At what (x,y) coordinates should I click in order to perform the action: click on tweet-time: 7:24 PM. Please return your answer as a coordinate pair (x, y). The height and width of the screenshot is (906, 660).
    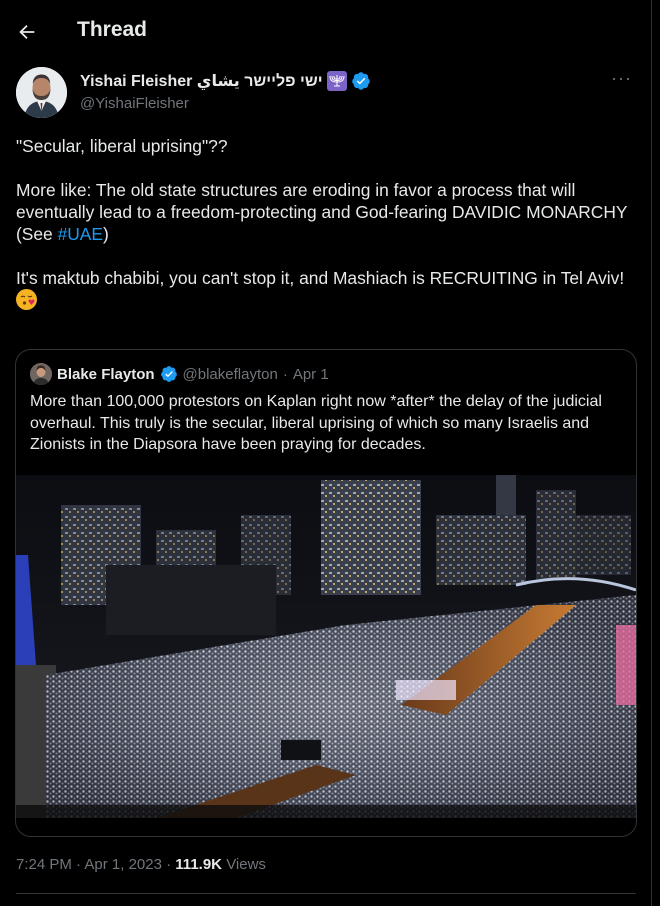
    Looking at the image, I should click on (44, 864).